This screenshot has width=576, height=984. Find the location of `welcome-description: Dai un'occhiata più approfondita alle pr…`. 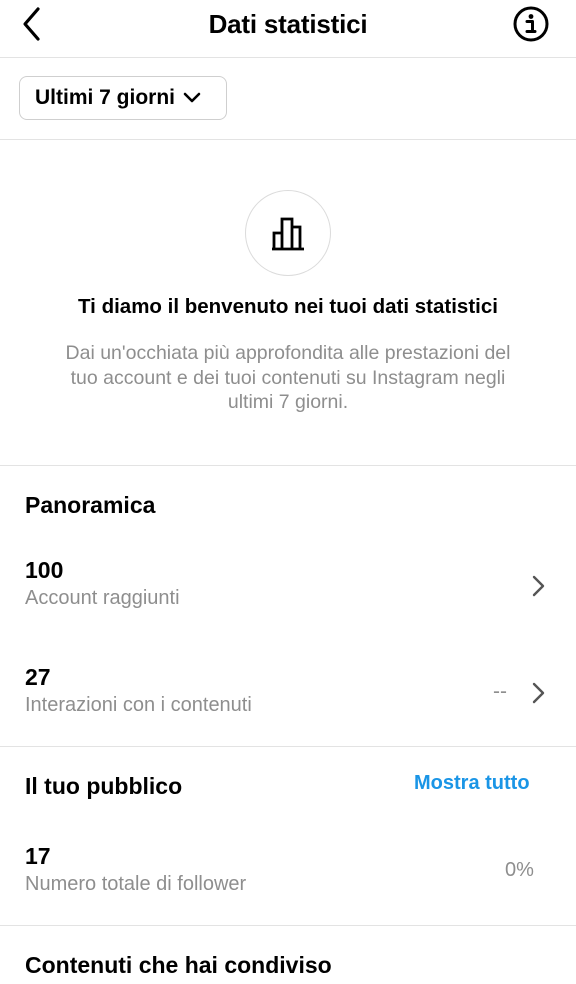

welcome-description: Dai un'occhiata più approfondita alle pr… is located at coordinates (288, 377).